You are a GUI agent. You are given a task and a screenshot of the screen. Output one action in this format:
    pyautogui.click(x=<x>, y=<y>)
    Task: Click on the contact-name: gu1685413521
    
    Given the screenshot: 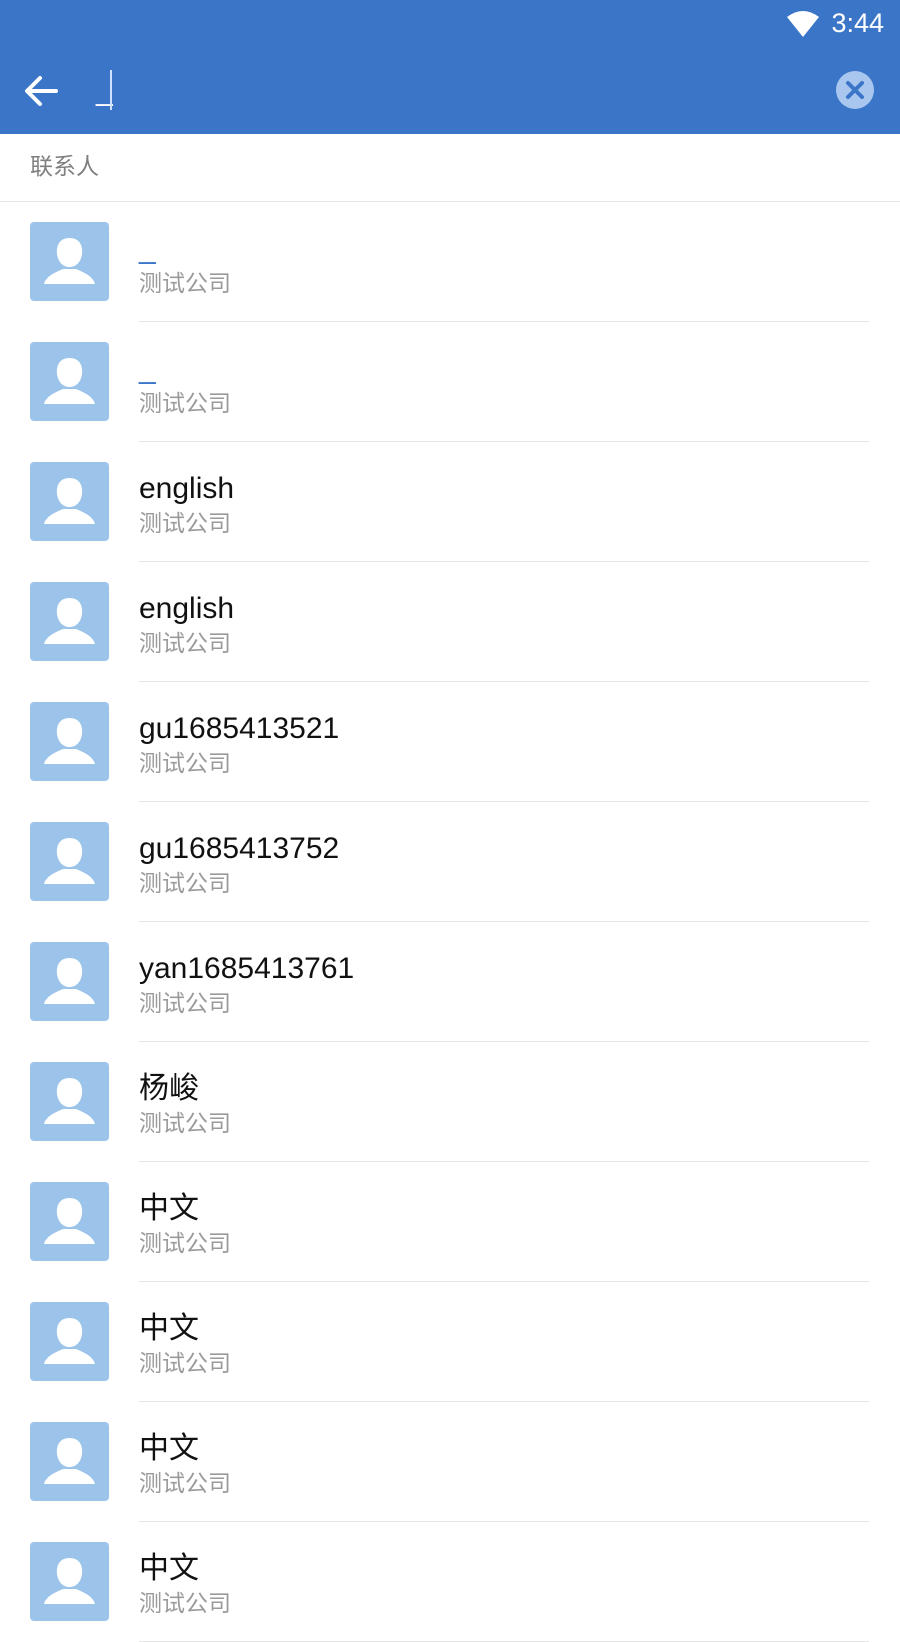 What is the action you would take?
    pyautogui.click(x=239, y=728)
    